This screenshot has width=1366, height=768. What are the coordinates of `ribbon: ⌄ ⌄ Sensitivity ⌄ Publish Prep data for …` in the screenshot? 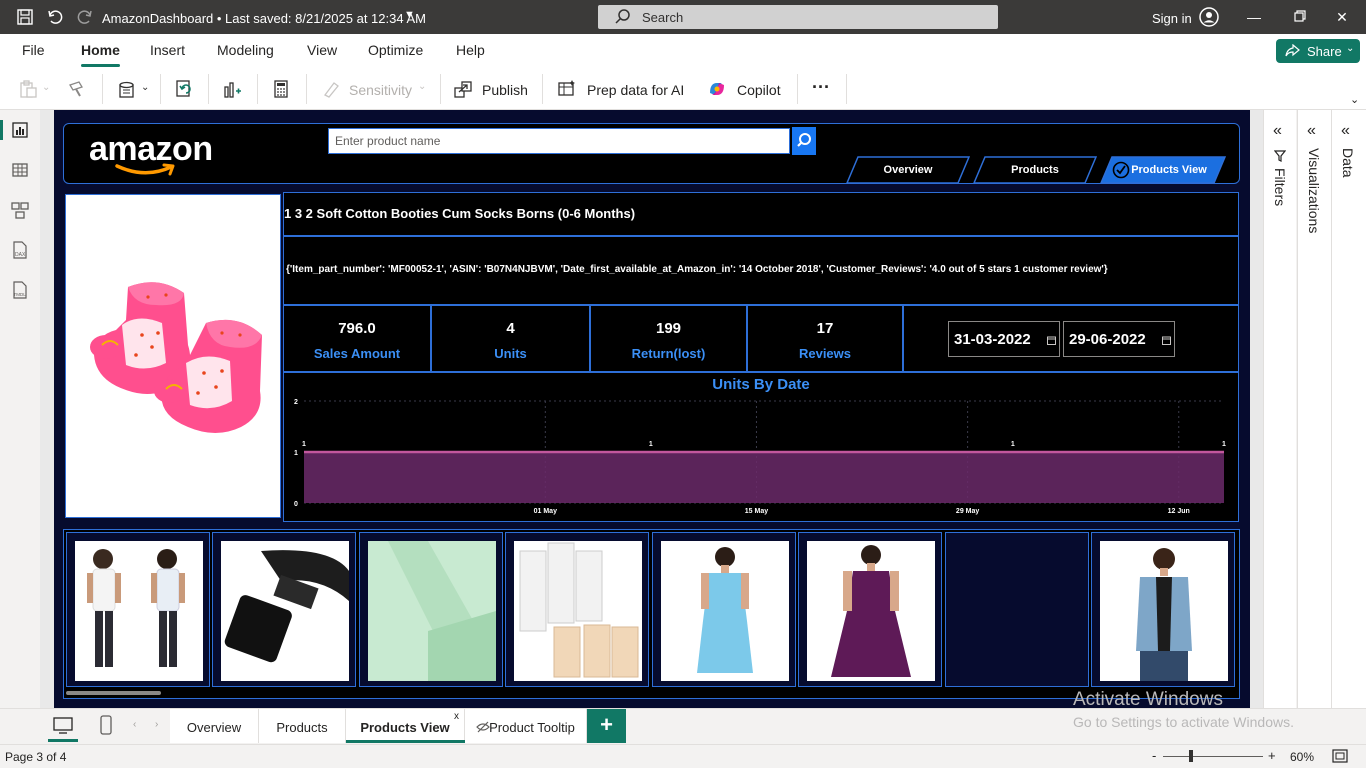 It's located at (683, 89).